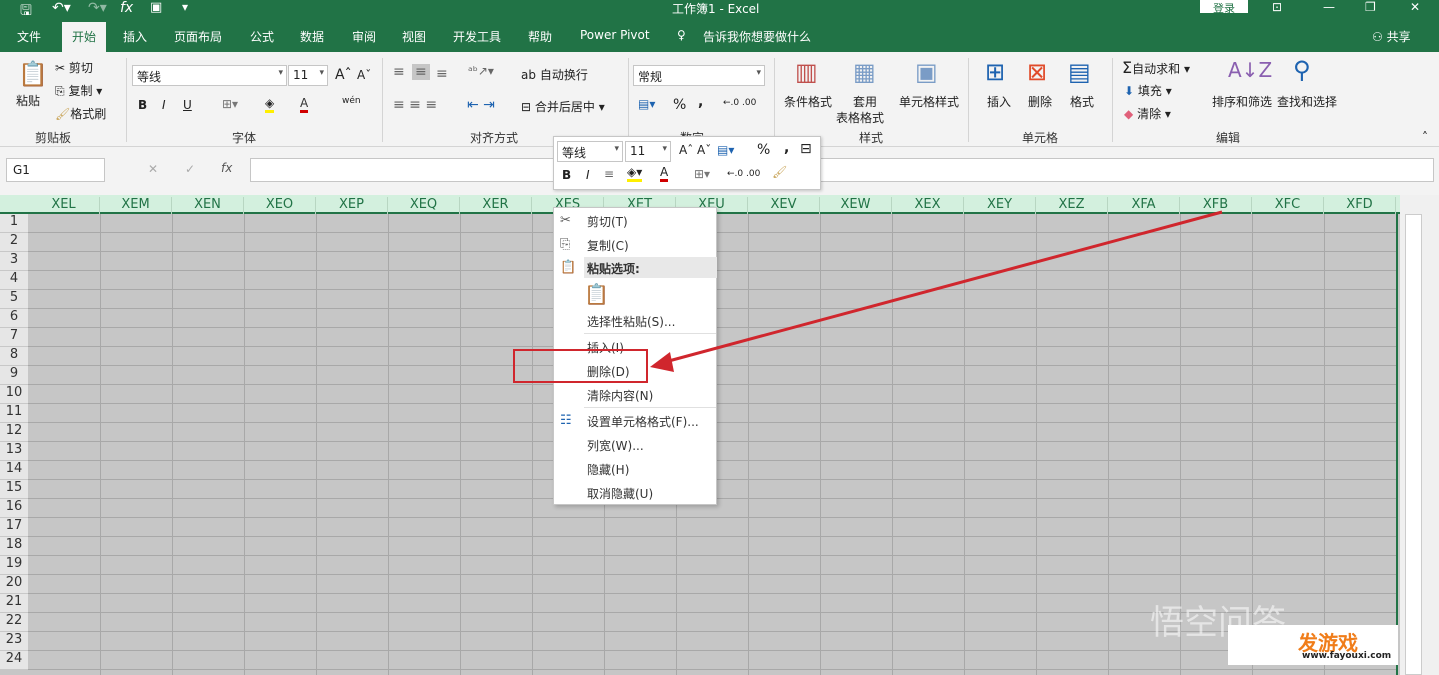 This screenshot has height=675, width=1439. What do you see at coordinates (262, 36) in the screenshot?
I see `tab-formulas: 公式` at bounding box center [262, 36].